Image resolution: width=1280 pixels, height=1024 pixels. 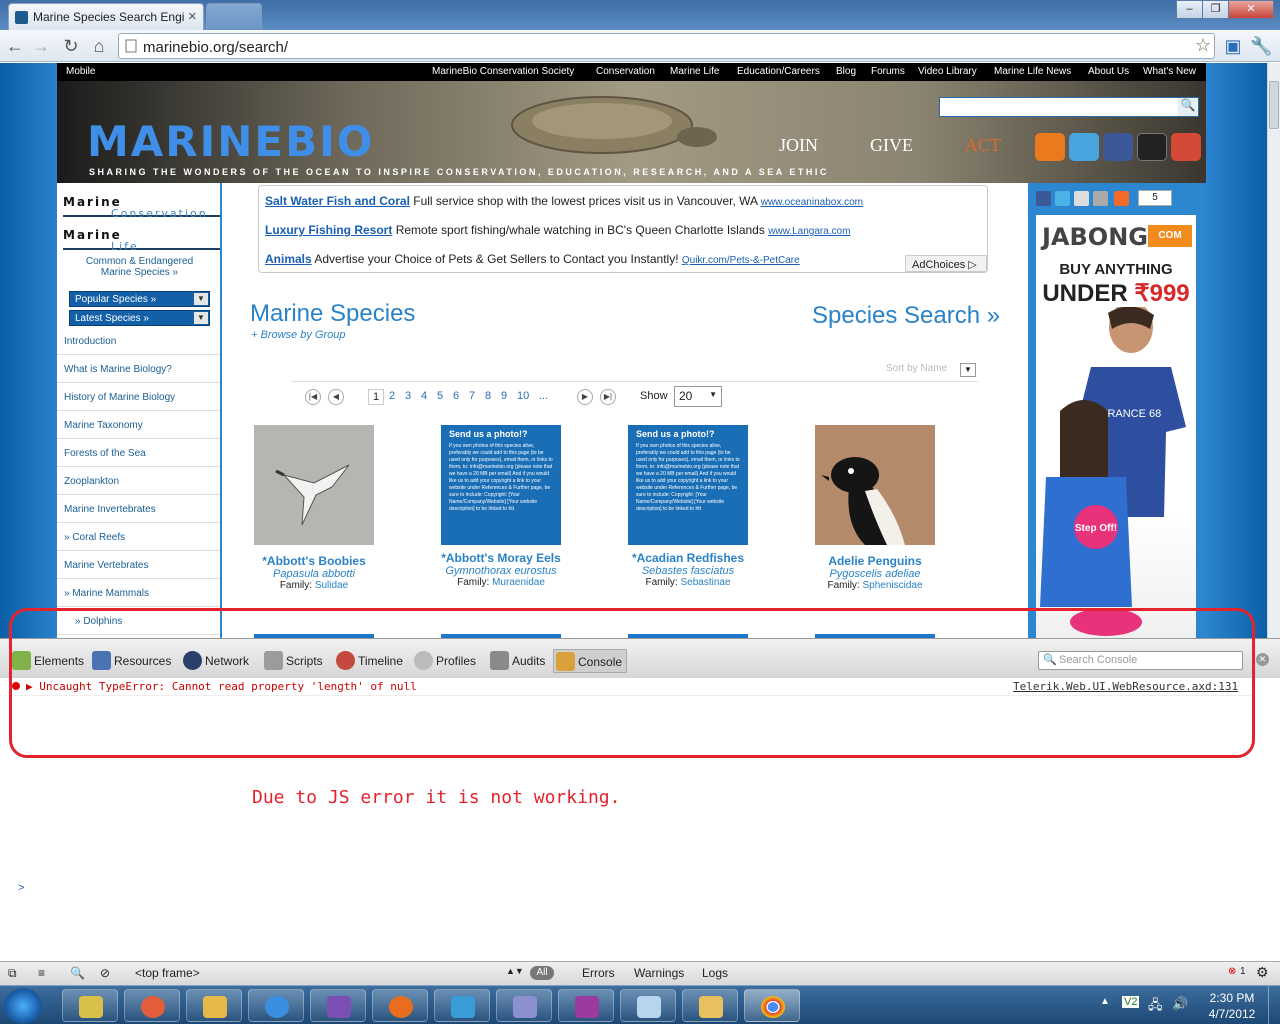 I want to click on ad-title: Luxury Fishing Resort, so click(x=328, y=230).